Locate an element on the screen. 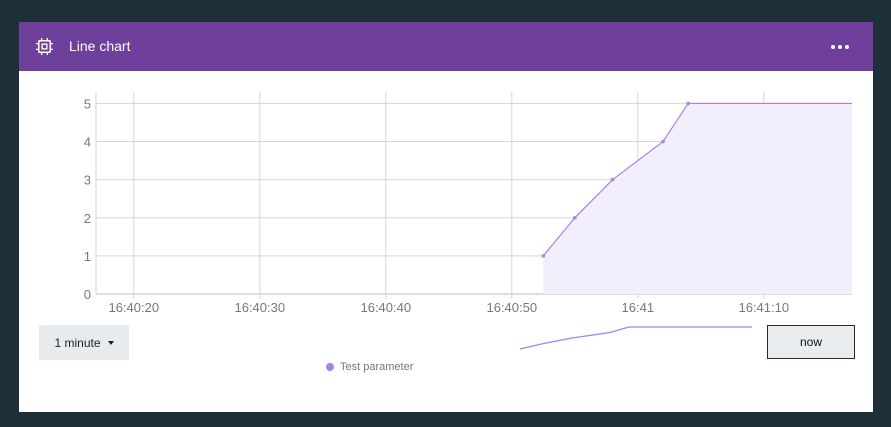 Image resolution: width=891 pixels, height=427 pixels. now-button: now is located at coordinates (811, 342).